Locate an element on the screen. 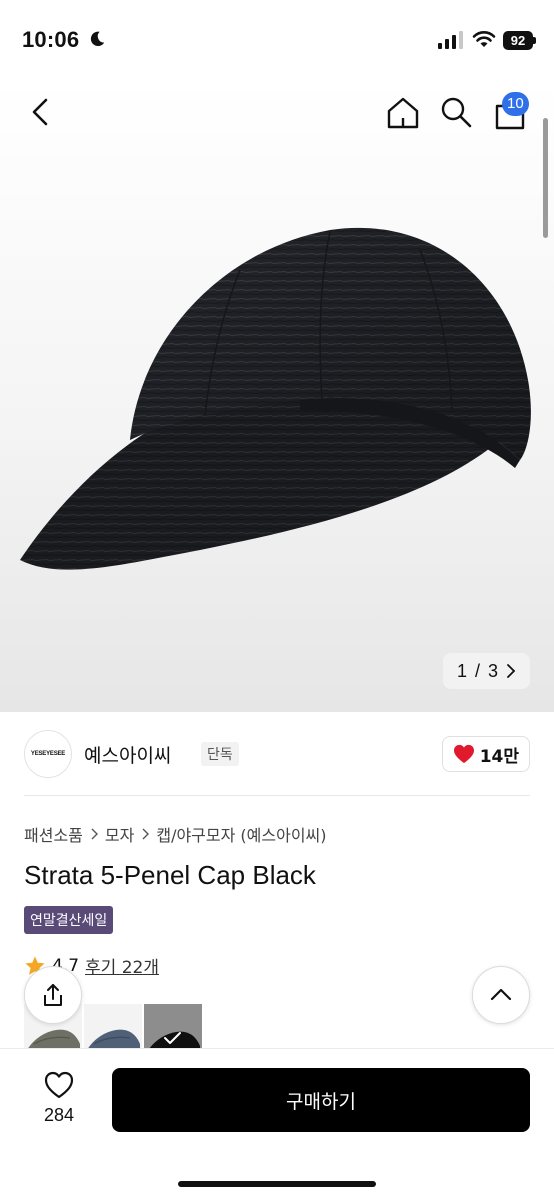  page-total: 3 is located at coordinates (492, 670).